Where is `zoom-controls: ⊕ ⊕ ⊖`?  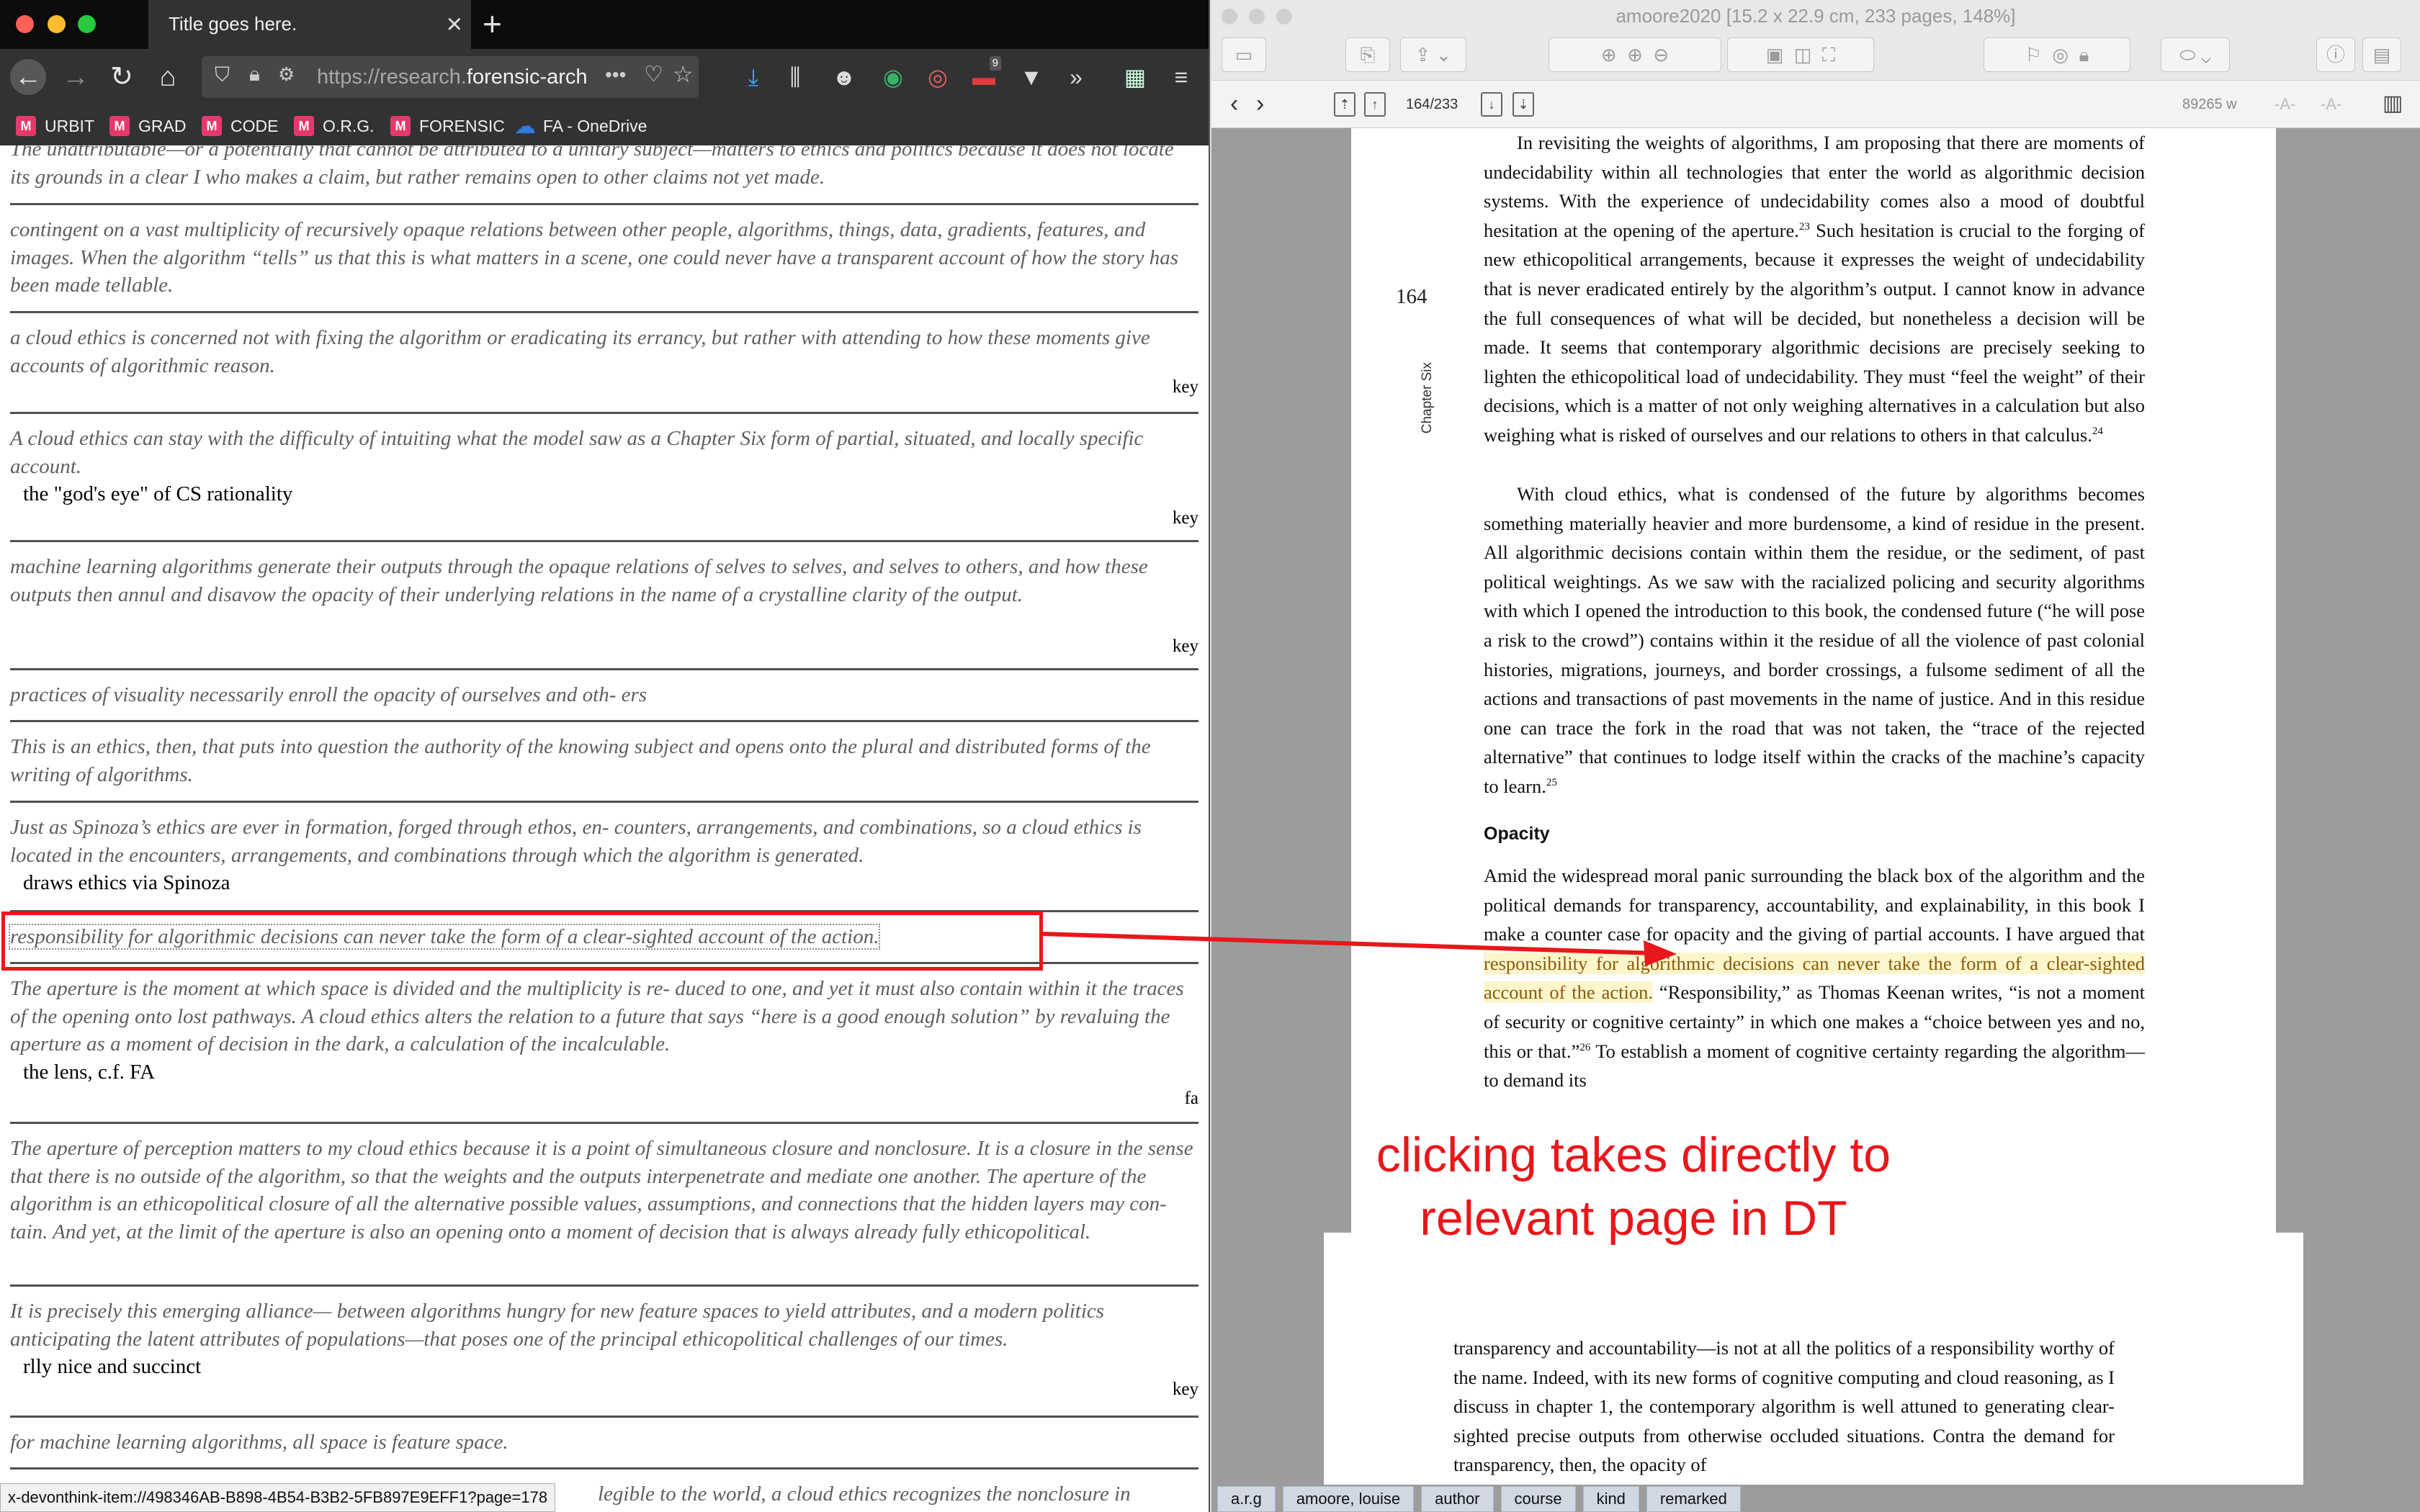 zoom-controls: ⊕ ⊕ ⊖ is located at coordinates (1635, 54).